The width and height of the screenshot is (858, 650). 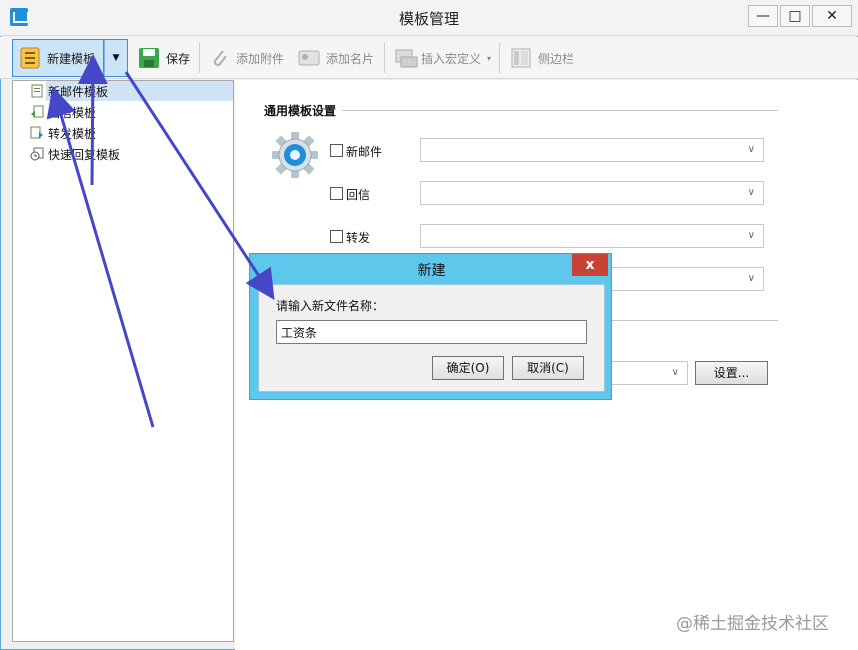 I want to click on watermark: @稀土掘金技术社区, so click(x=752, y=624).